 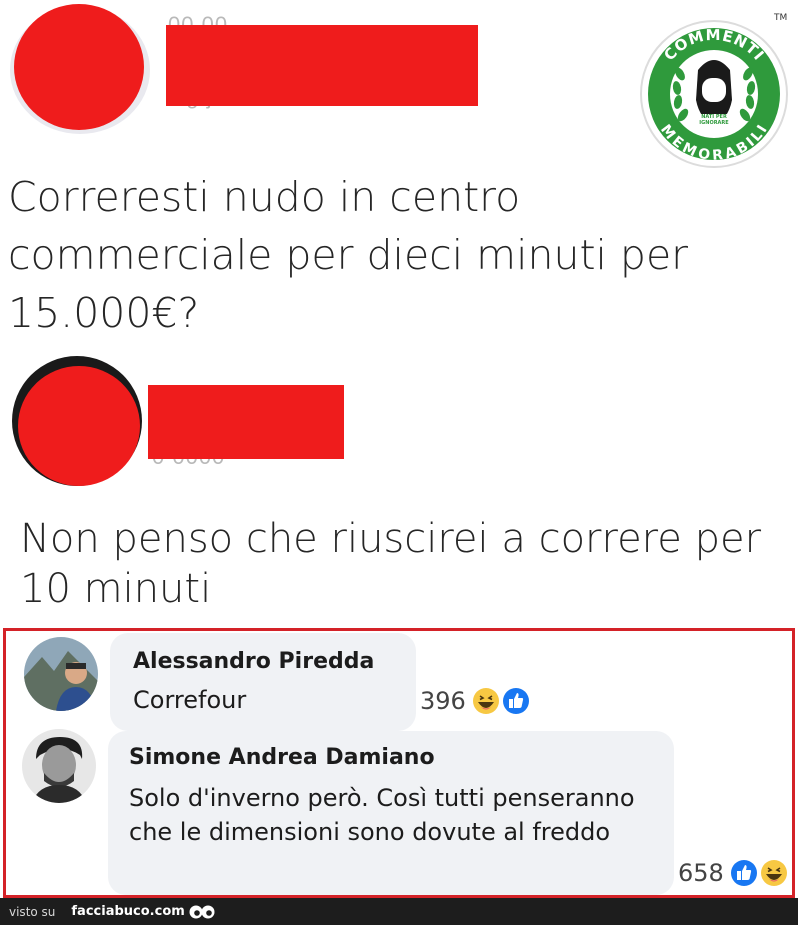 I want to click on logo-tagline-2: IGNORARE, so click(x=714, y=123).